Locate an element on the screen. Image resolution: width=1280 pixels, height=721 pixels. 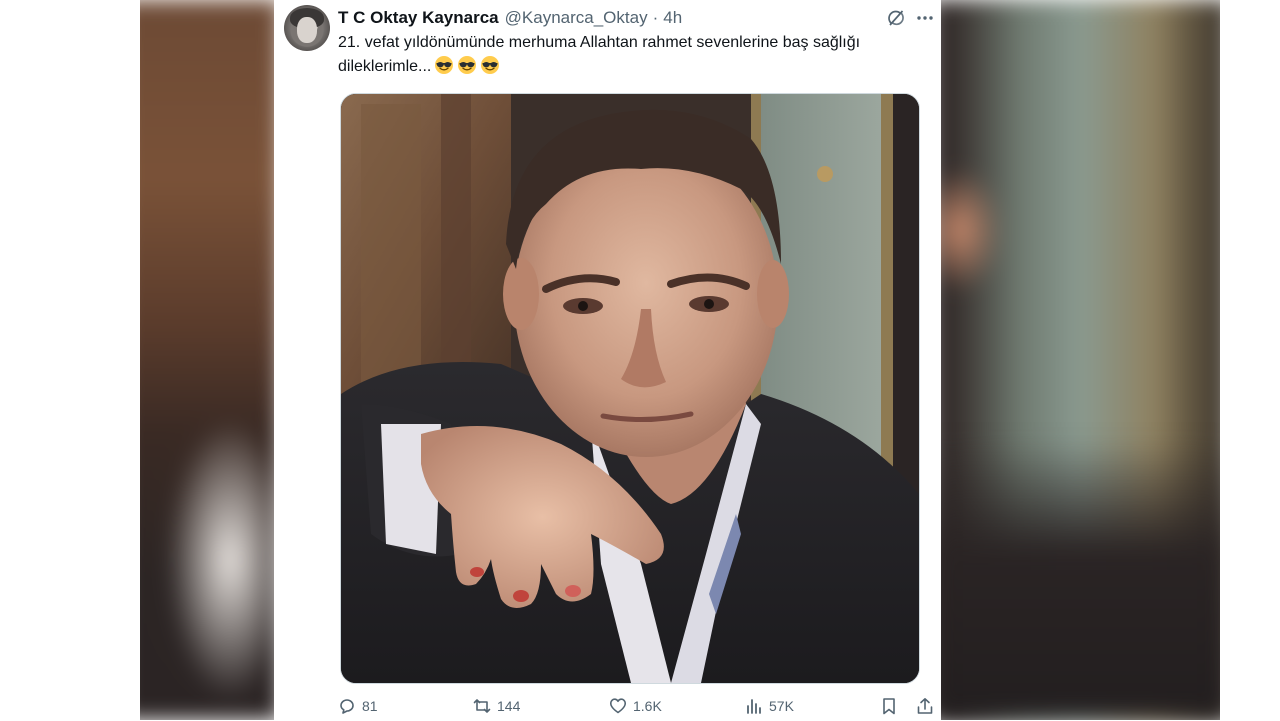
bookmark-button is located at coordinates (889, 706).